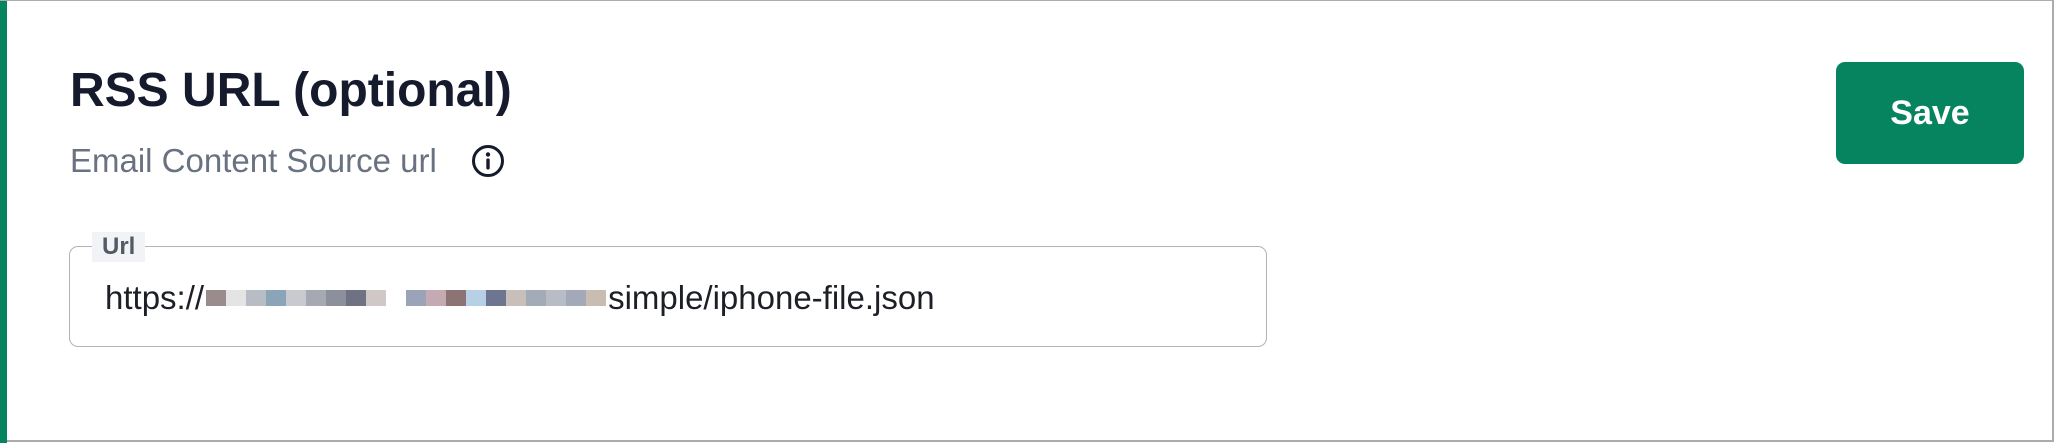 This screenshot has height=443, width=2054. Describe the element at coordinates (291, 90) in the screenshot. I see `section-title: RSS URL (optional)` at that location.